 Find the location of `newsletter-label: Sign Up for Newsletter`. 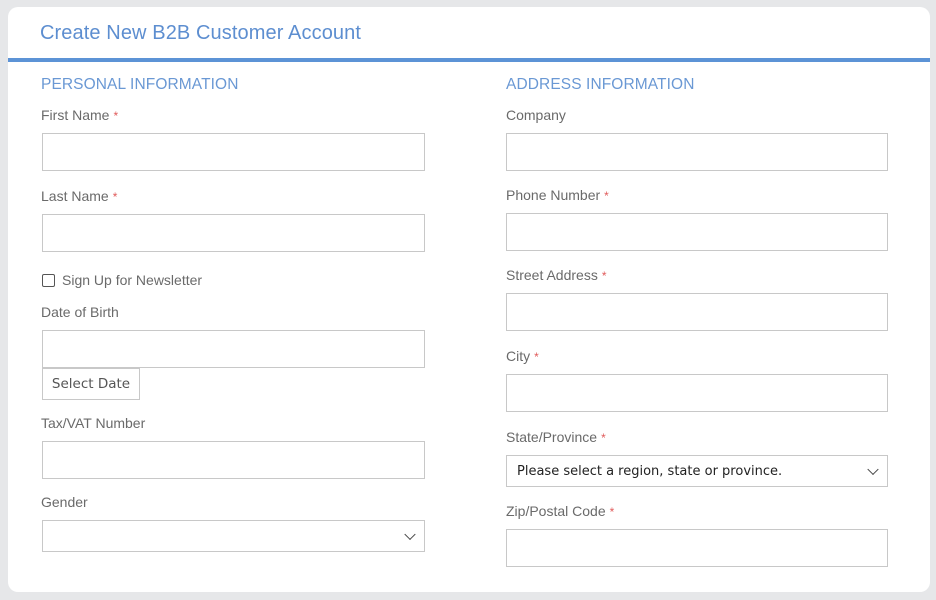

newsletter-label: Sign Up for Newsletter is located at coordinates (132, 280).